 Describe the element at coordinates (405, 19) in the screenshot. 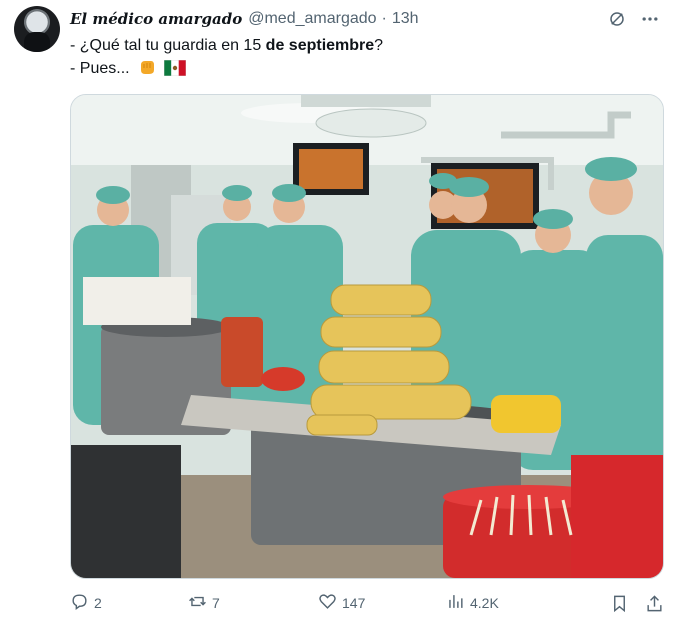

I see `timestamp: 13h` at that location.